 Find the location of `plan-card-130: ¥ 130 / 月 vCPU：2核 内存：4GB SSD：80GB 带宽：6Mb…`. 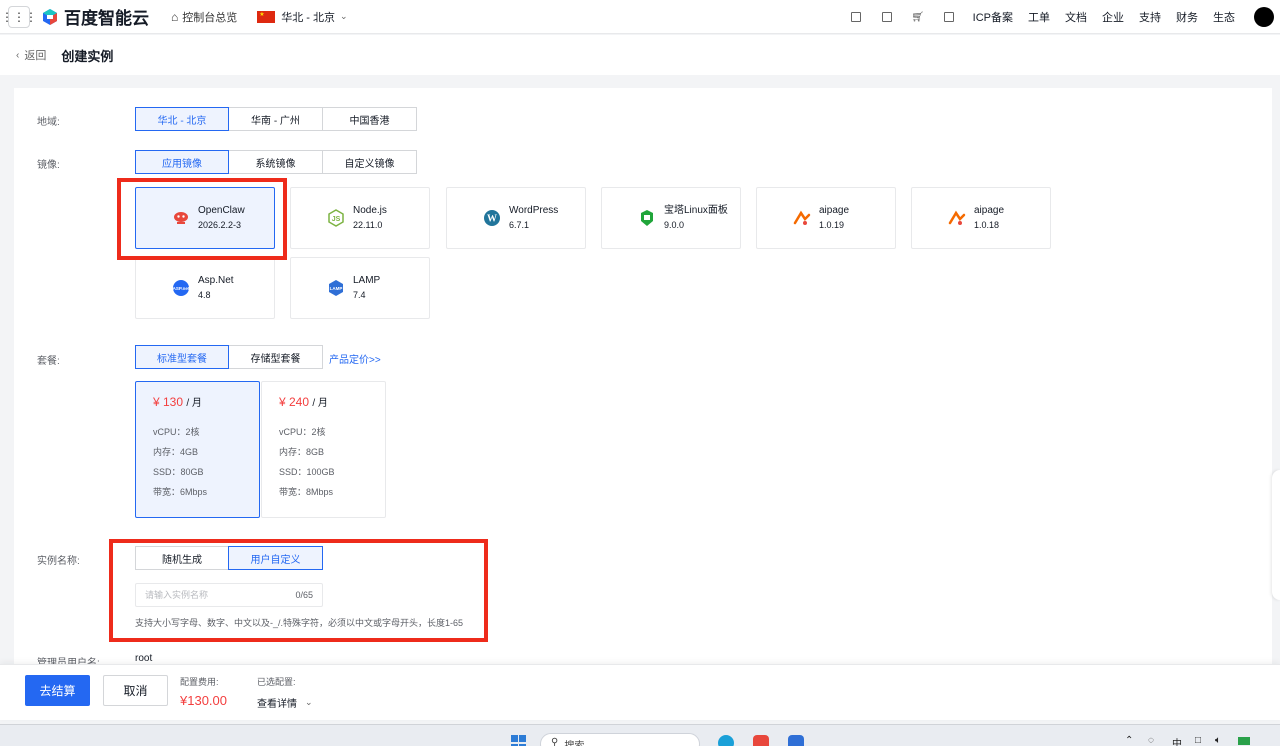

plan-card-130: ¥ 130 / 月 vCPU：2核 内存：4GB SSD：80GB 带宽：6Mb… is located at coordinates (197, 449).